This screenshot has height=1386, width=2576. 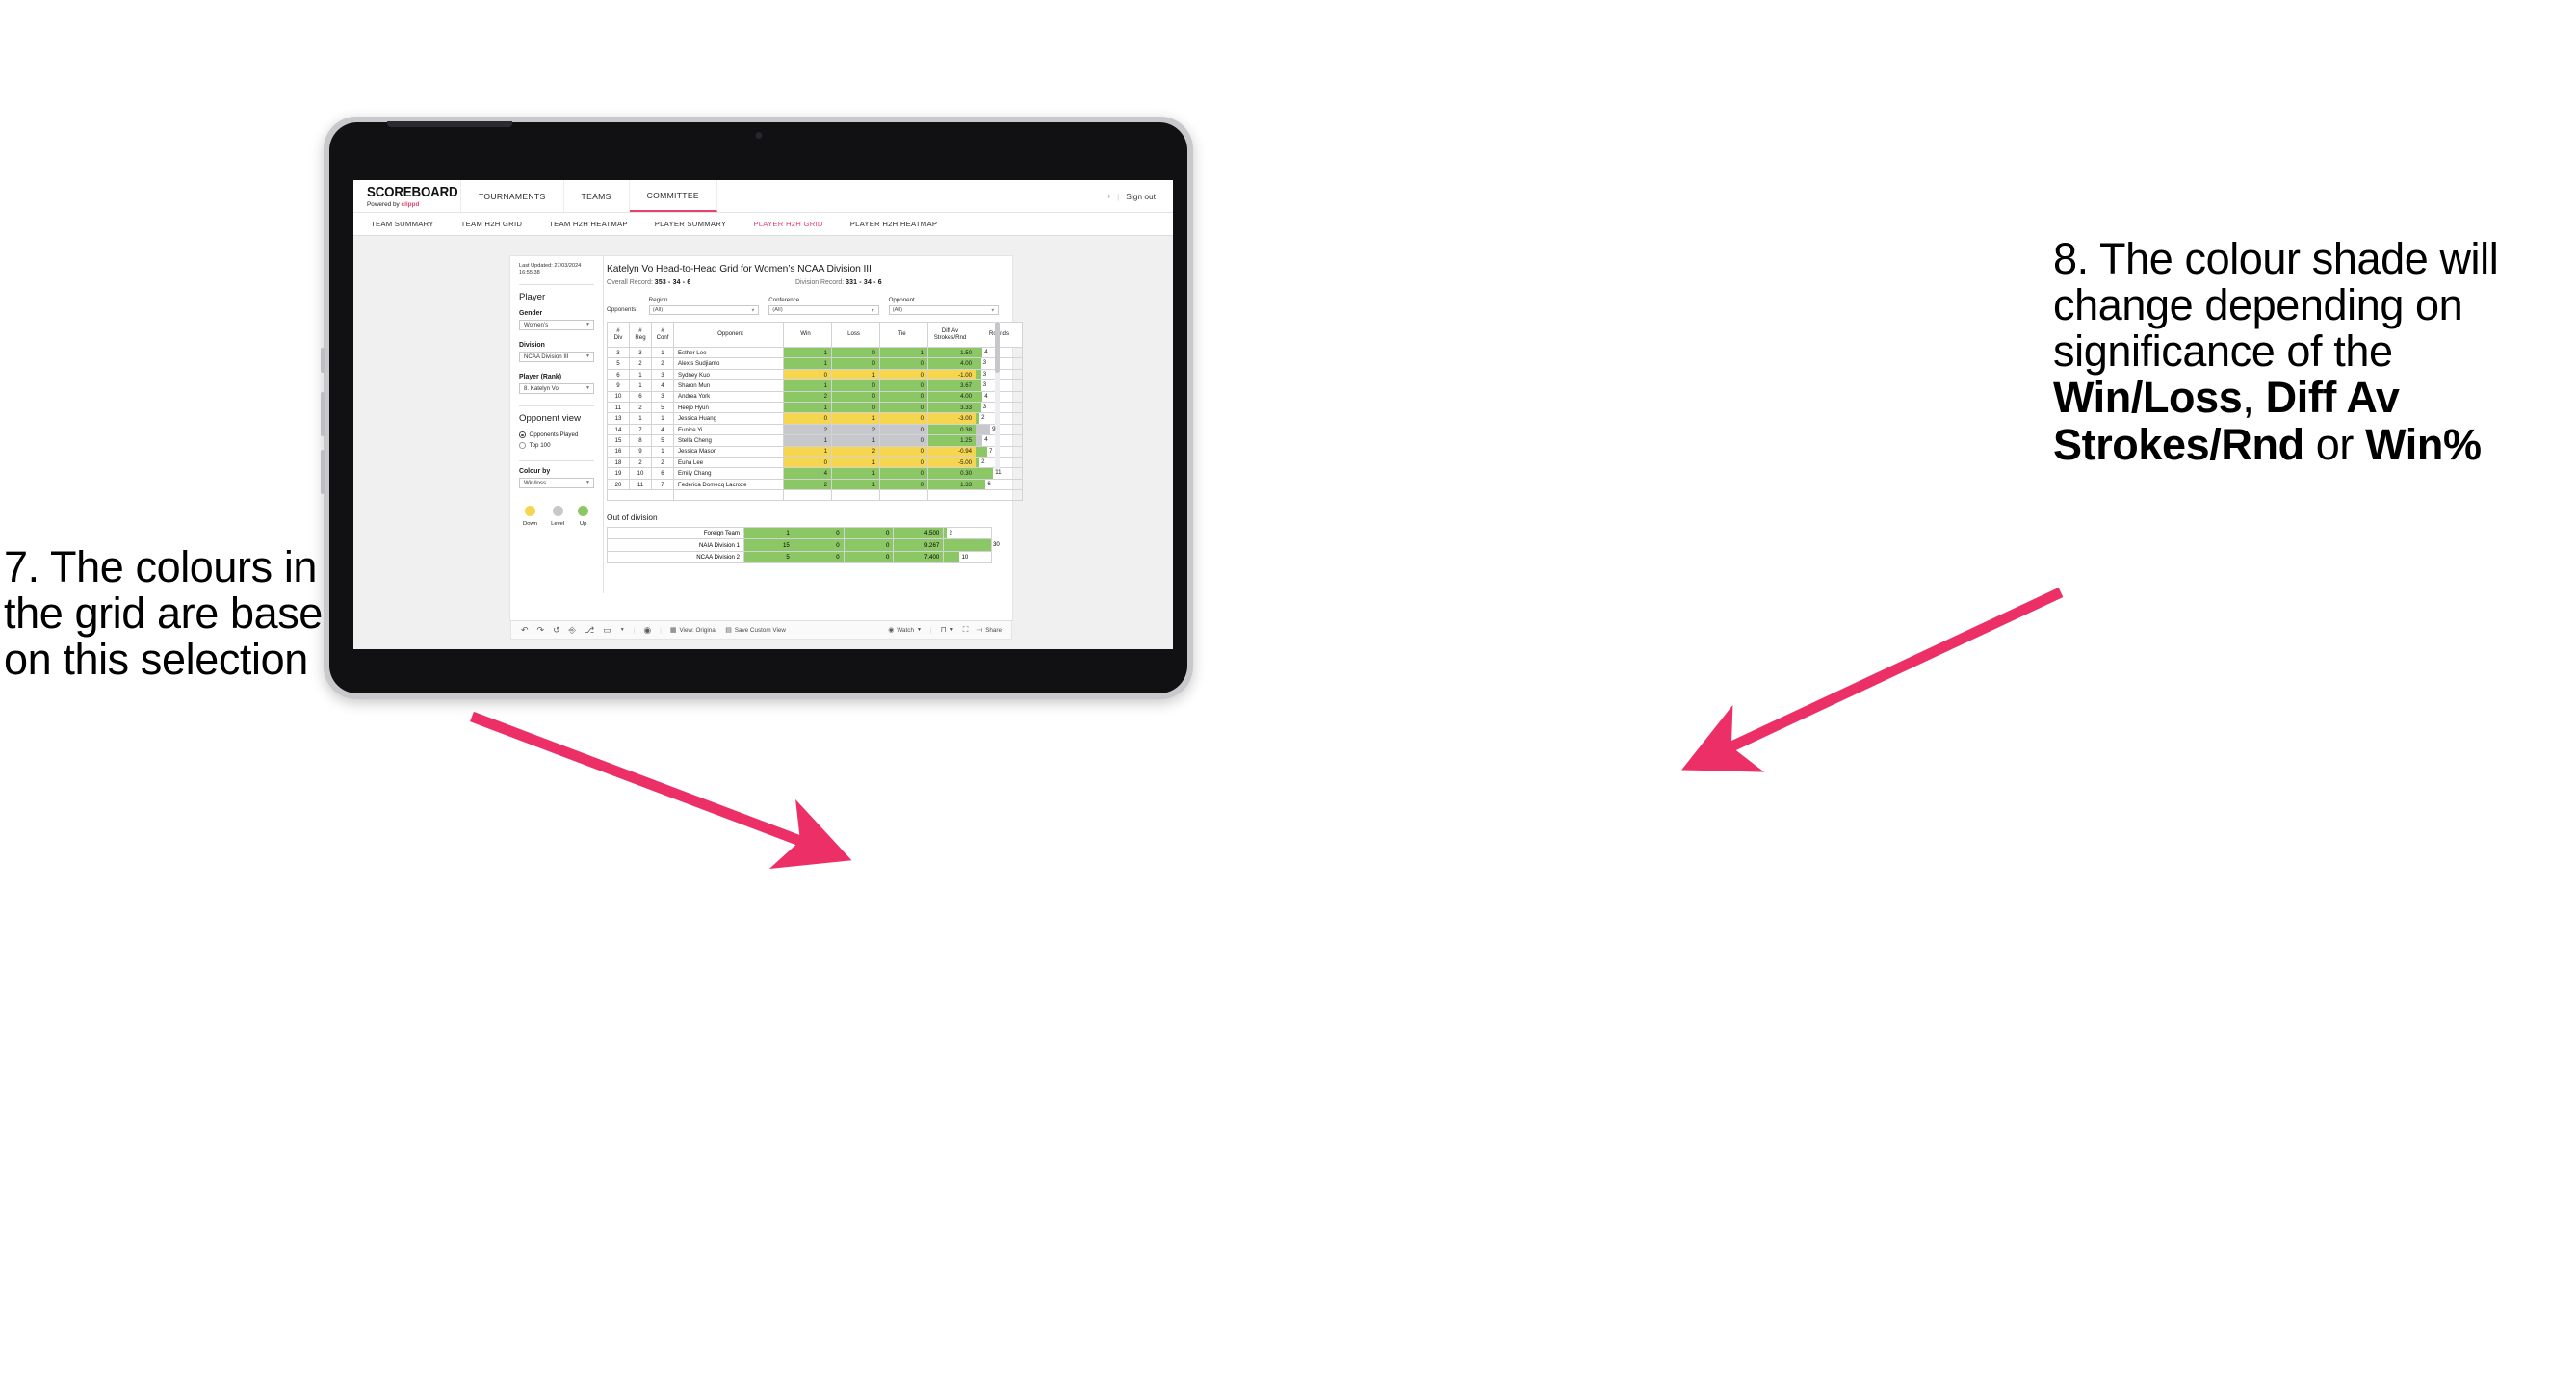 I want to click on table-filler-cell, so click(x=903, y=495).